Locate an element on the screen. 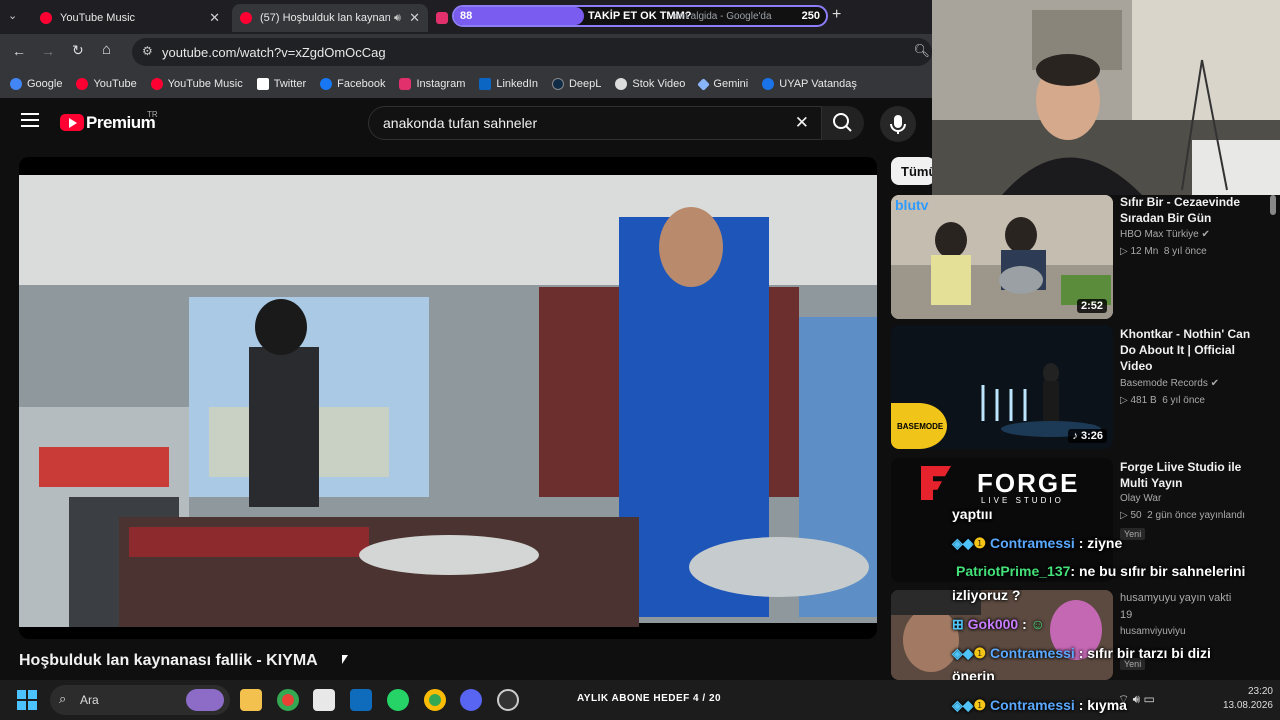 The width and height of the screenshot is (1280, 720). bookmark-youtube-music: YouTube Music is located at coordinates (196, 84).